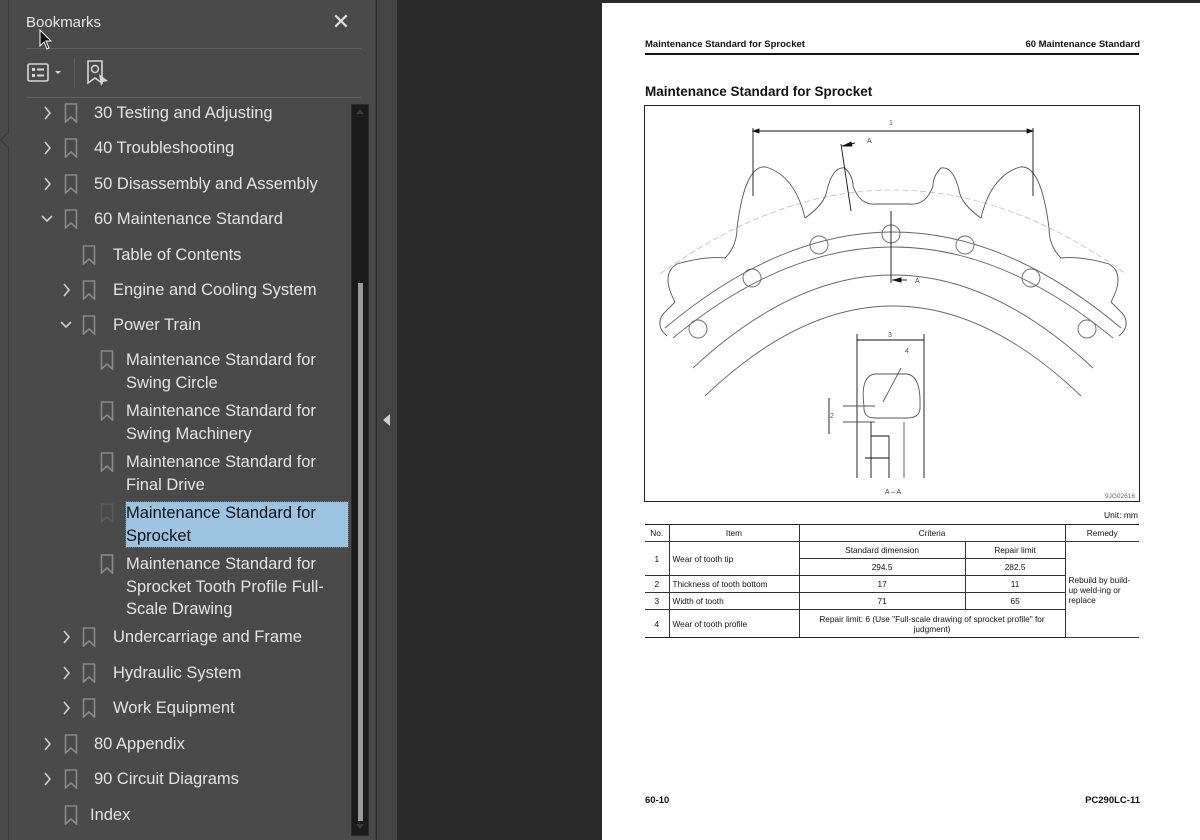 The image size is (1200, 840). I want to click on bookmark-label: Work Equipment, so click(174, 708).